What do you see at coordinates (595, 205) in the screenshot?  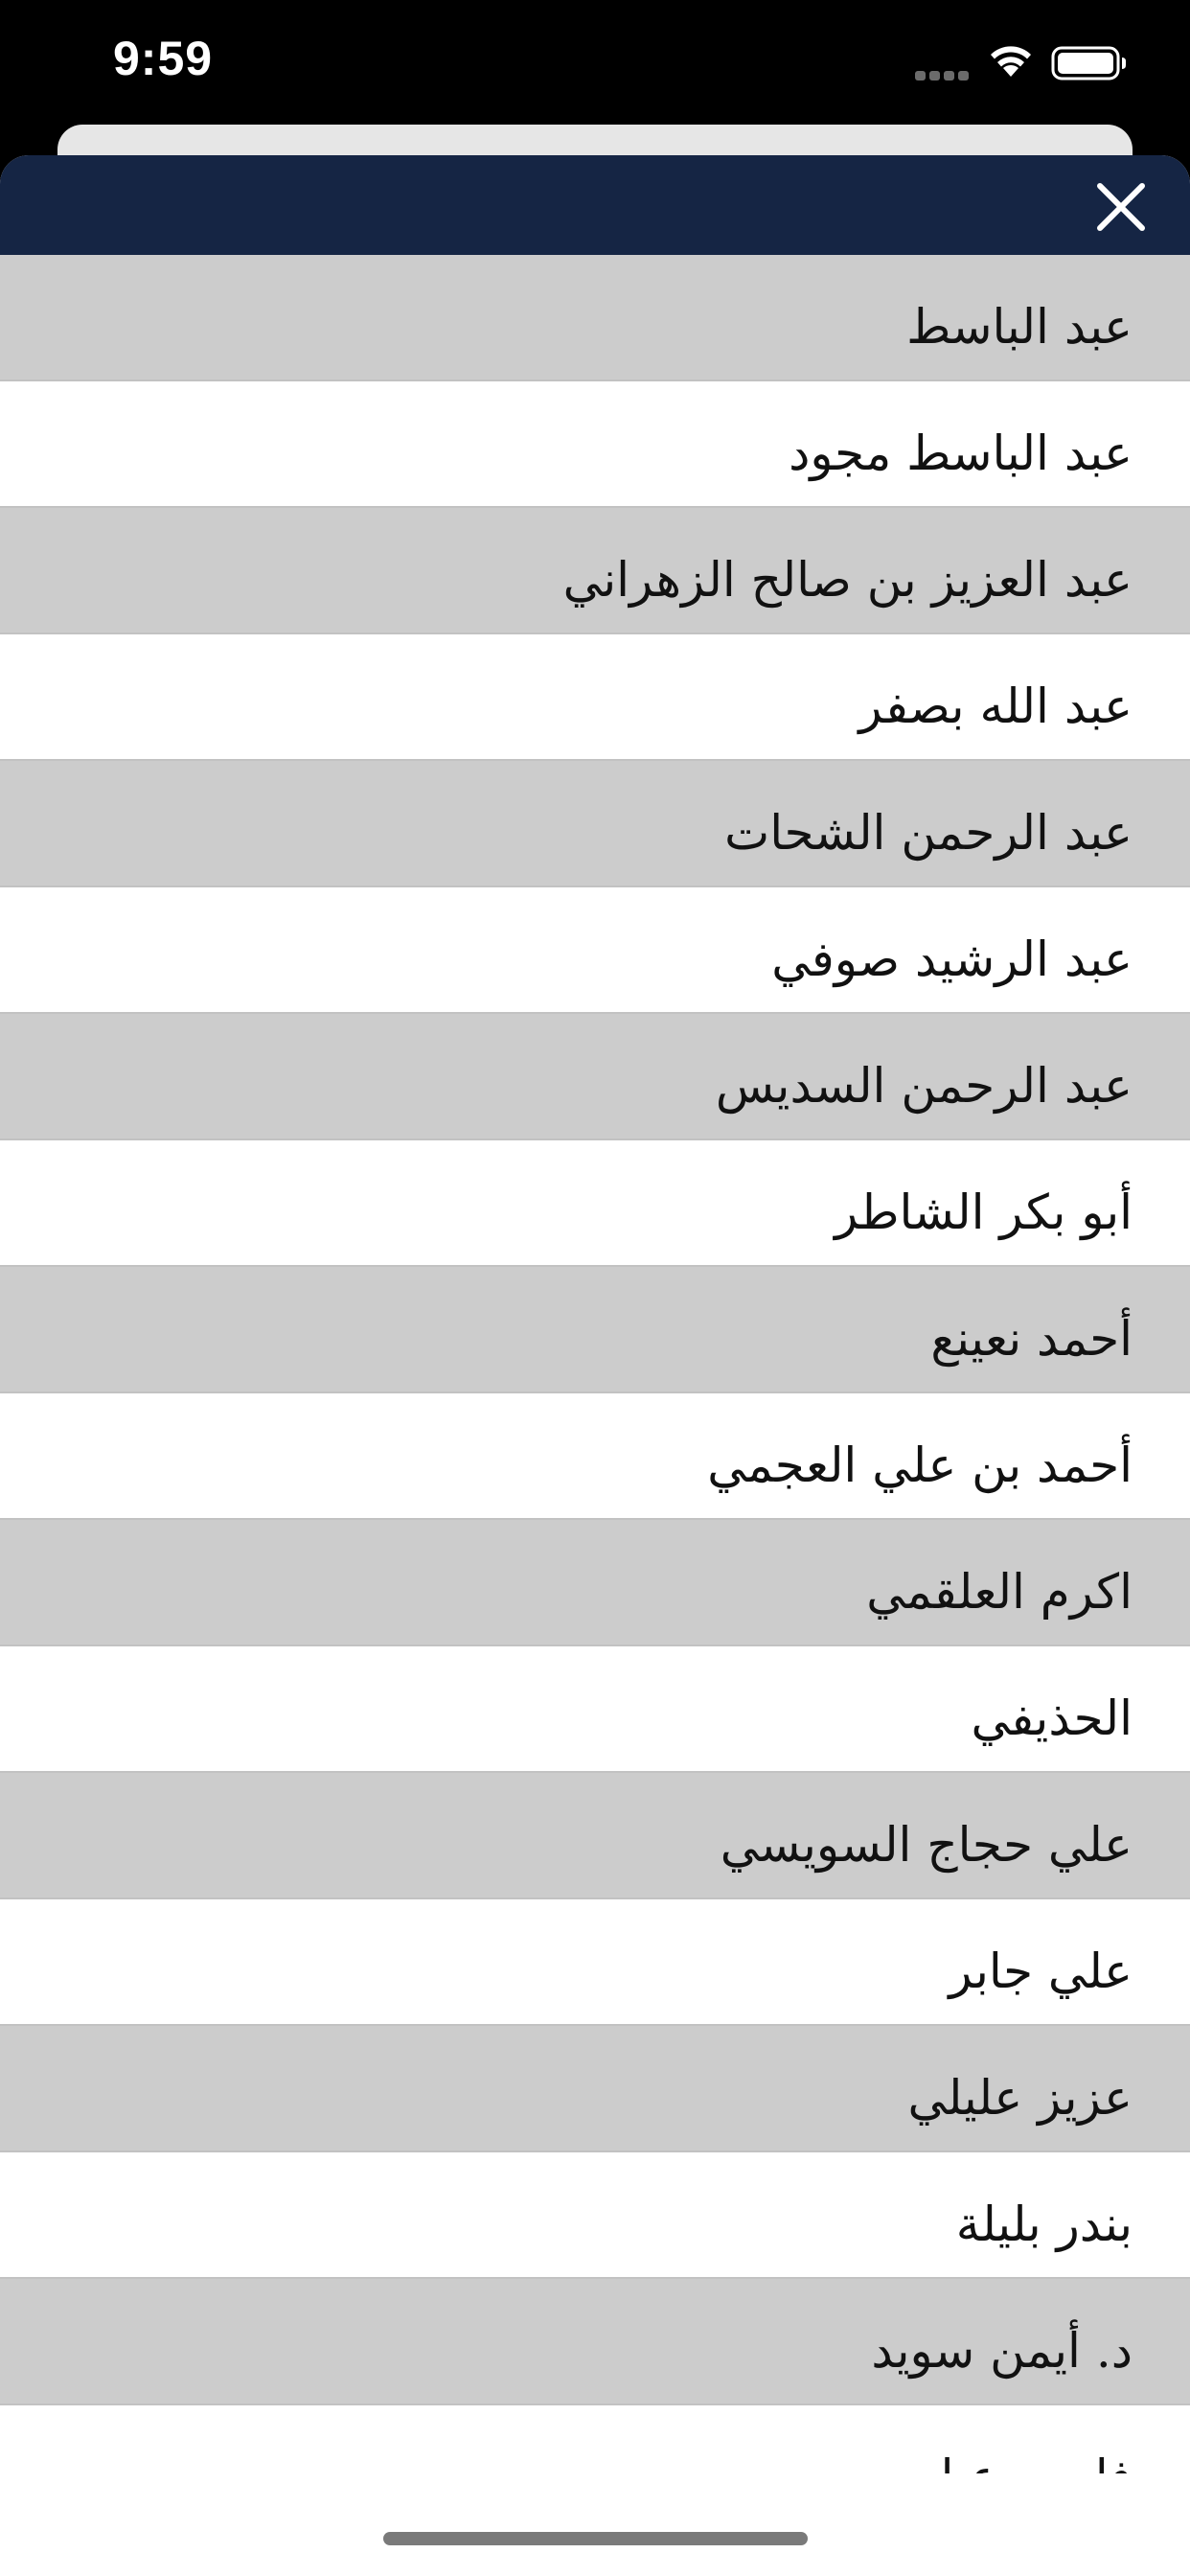 I see `sheet-header` at bounding box center [595, 205].